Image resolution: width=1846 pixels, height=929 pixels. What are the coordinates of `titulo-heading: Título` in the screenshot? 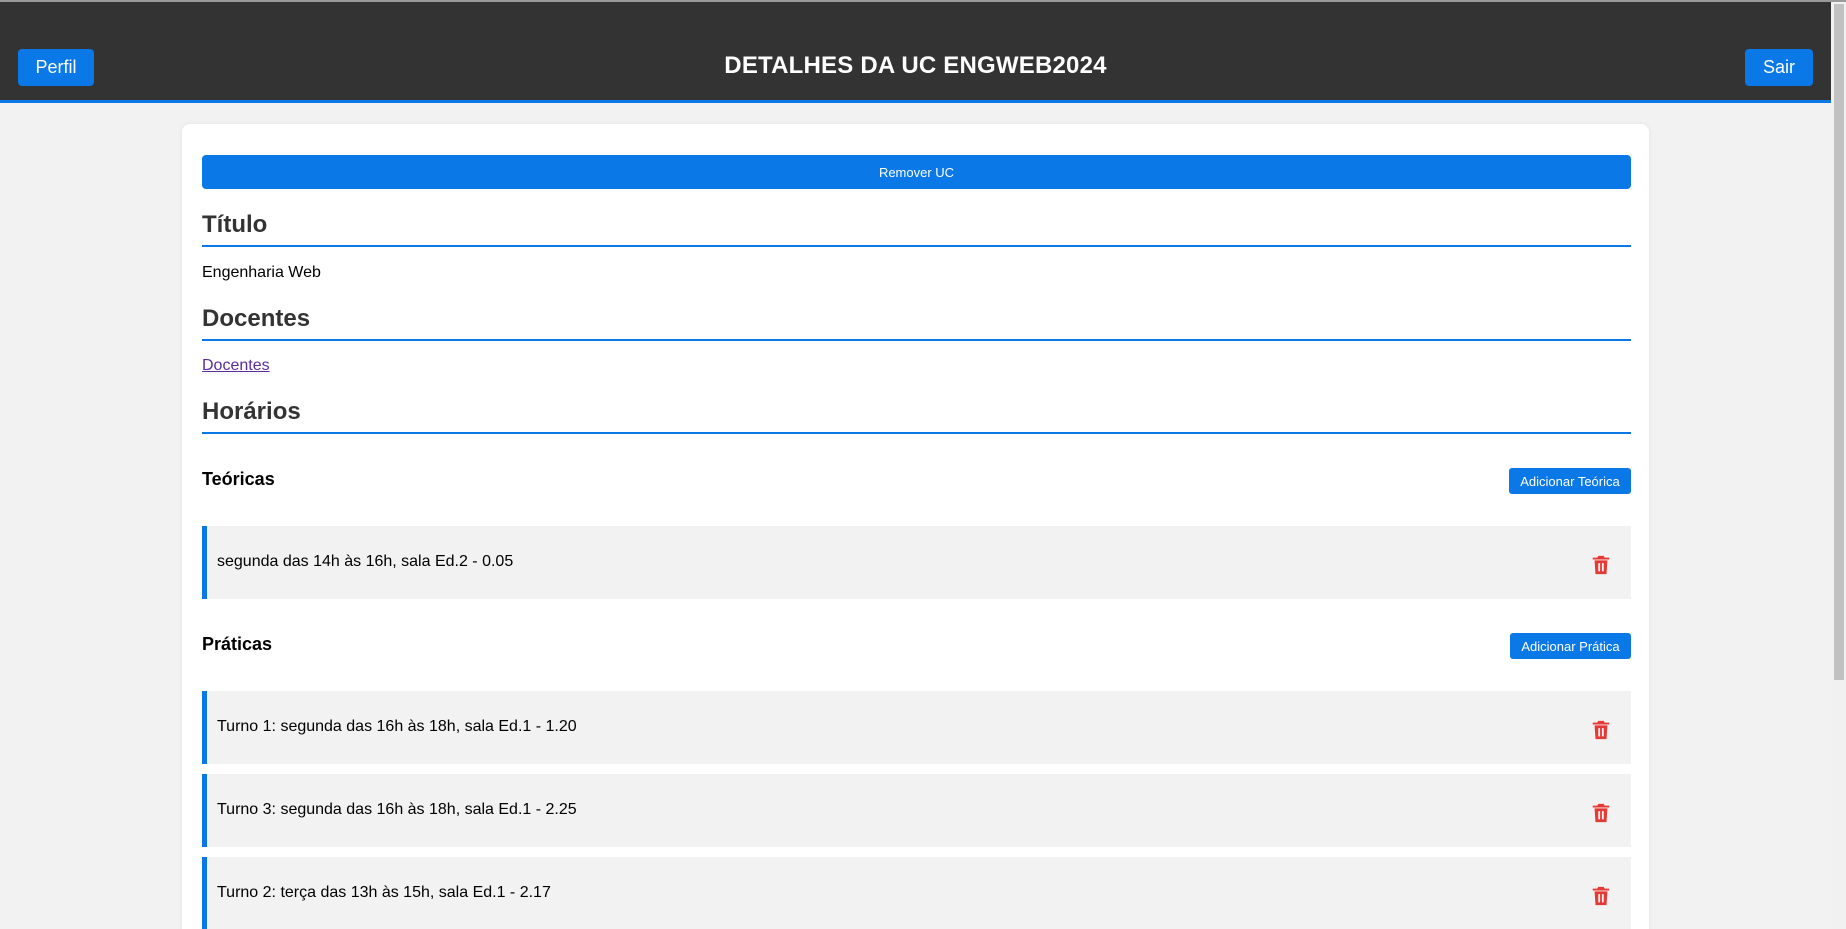 It's located at (235, 224).